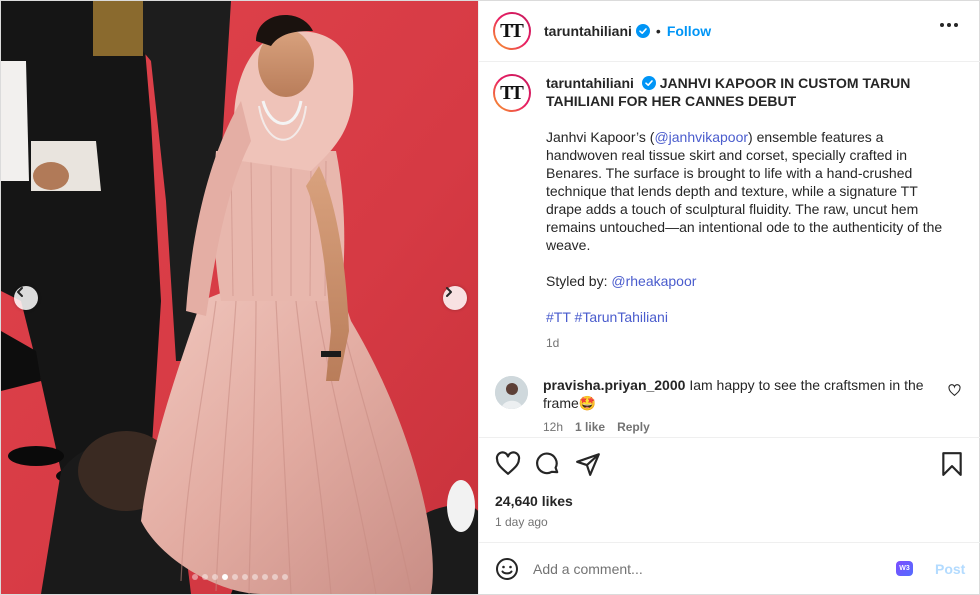 Image resolution: width=980 pixels, height=595 pixels. I want to click on styled-by-line: Styled by: @rheakapoor, so click(751, 281).